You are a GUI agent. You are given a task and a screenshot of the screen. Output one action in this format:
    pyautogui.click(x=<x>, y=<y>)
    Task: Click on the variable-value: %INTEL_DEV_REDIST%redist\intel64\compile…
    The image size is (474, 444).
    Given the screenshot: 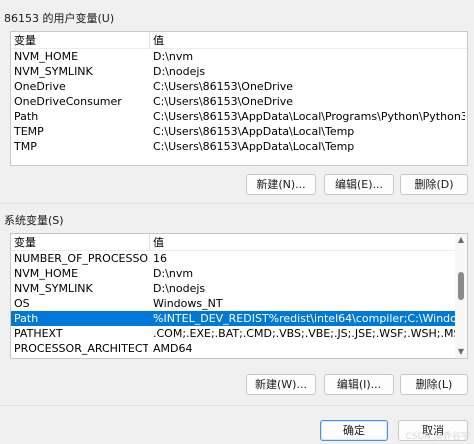 What is the action you would take?
    pyautogui.click(x=305, y=318)
    